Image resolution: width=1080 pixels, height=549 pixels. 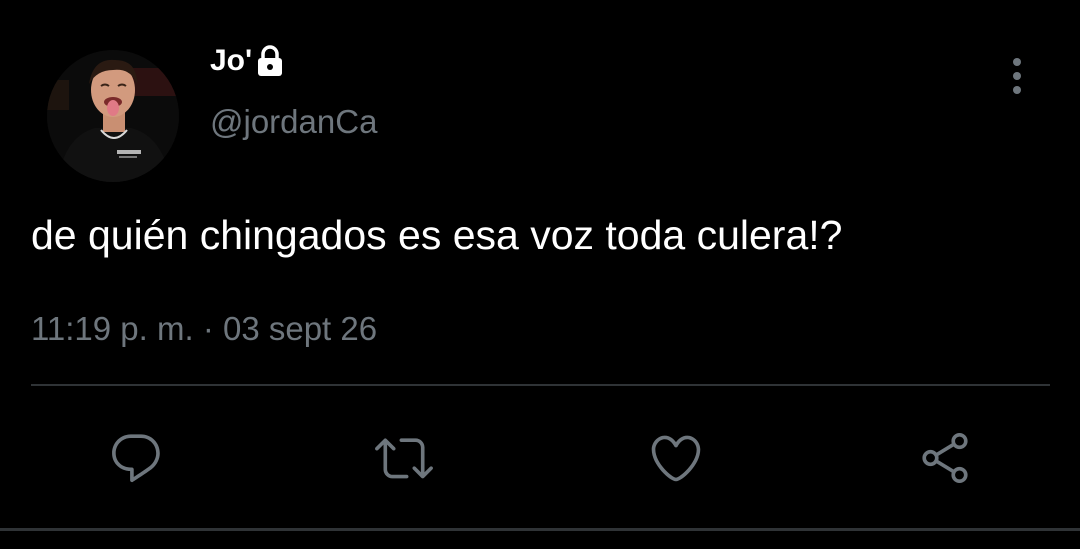 What do you see at coordinates (270, 61) in the screenshot?
I see `lock-icon` at bounding box center [270, 61].